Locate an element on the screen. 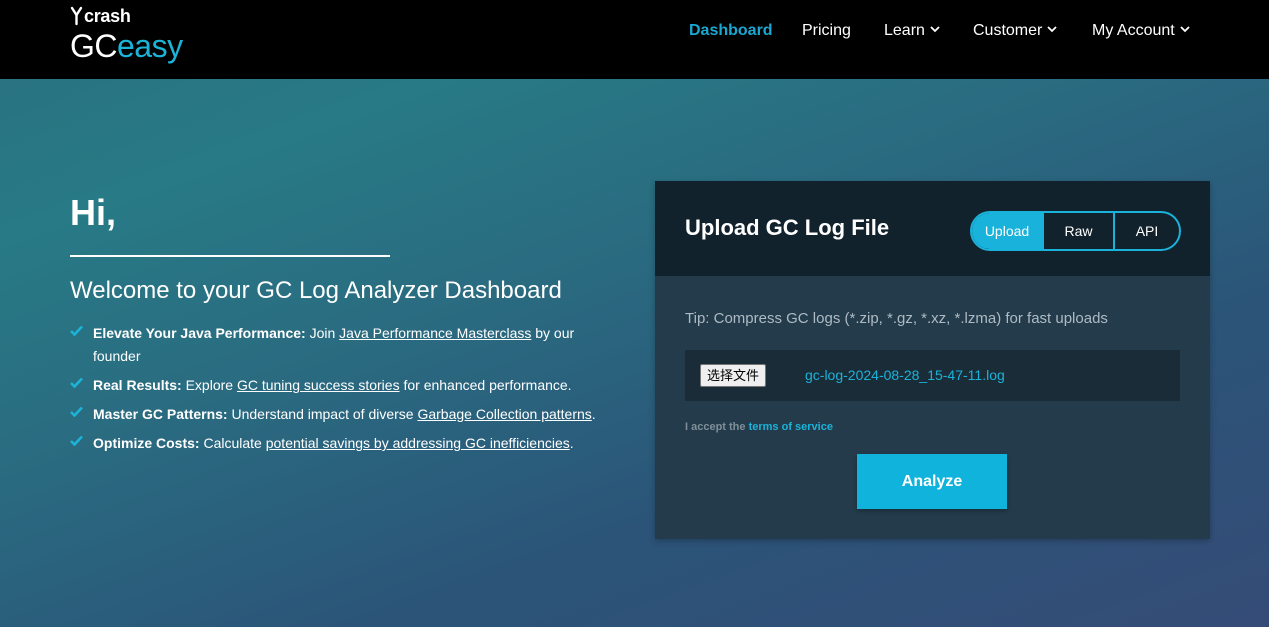 The width and height of the screenshot is (1269, 627). java-masterclass-link: Java Performance Masterclass is located at coordinates (435, 333).